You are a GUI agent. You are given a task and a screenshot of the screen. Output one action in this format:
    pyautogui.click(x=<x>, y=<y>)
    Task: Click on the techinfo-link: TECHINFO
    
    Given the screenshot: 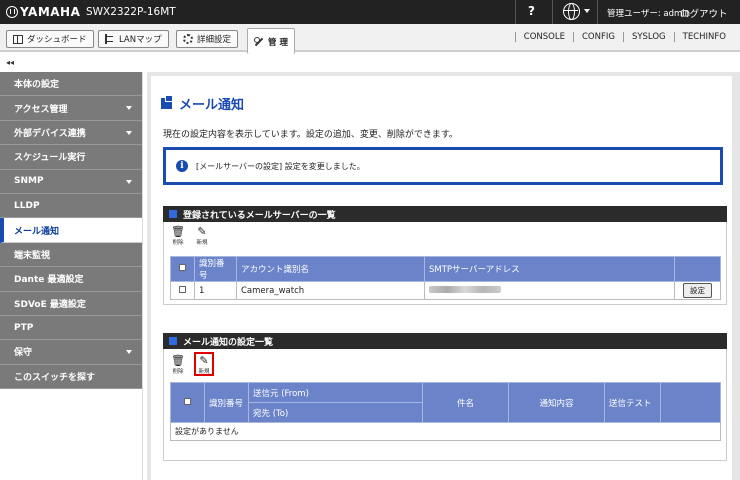 What is the action you would take?
    pyautogui.click(x=703, y=37)
    